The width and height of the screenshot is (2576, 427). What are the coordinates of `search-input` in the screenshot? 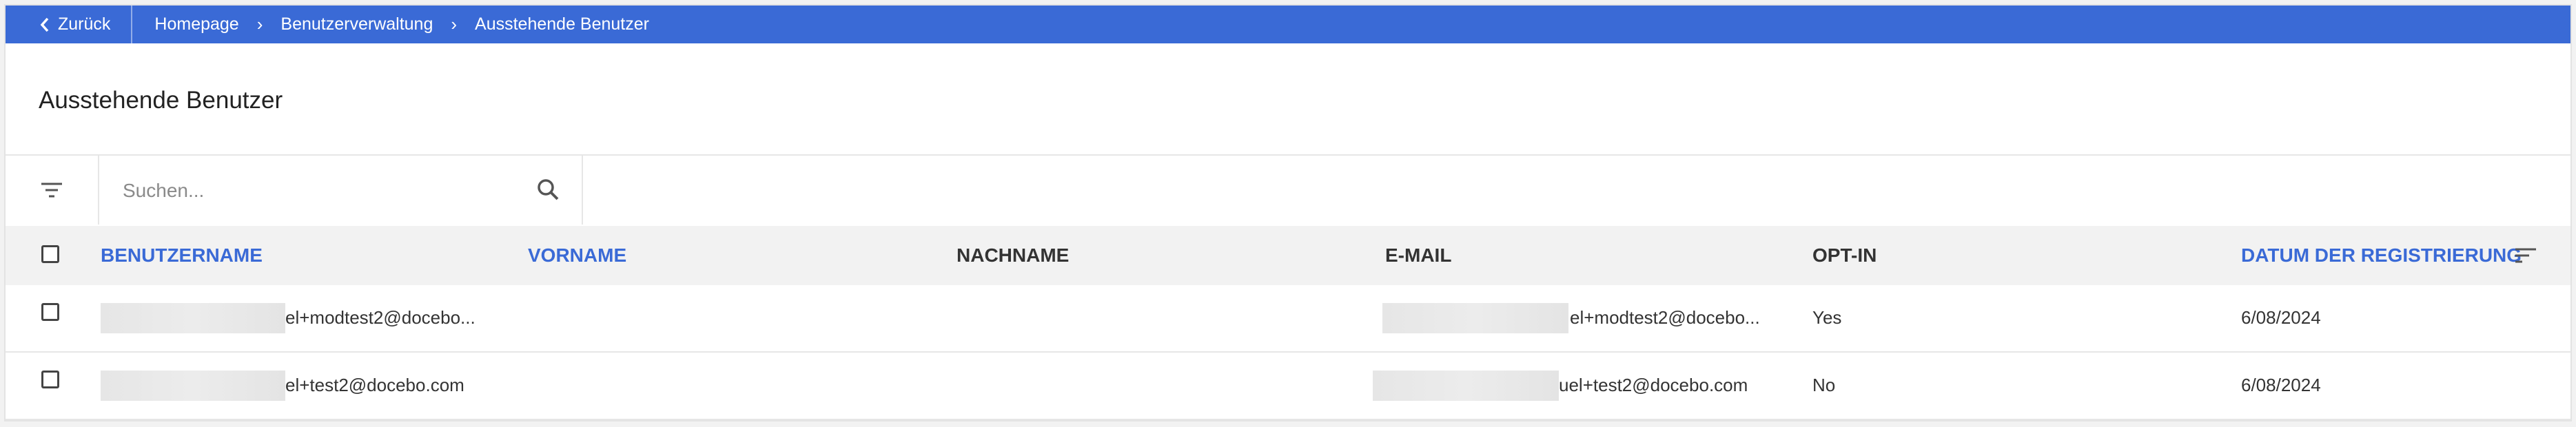 It's located at (315, 190).